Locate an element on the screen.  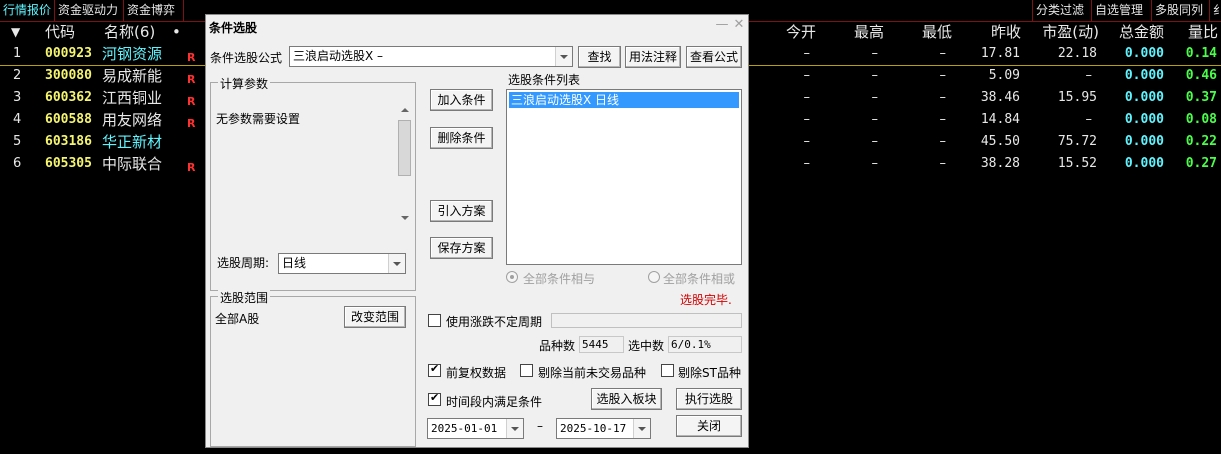
selected-field: 6/0.1% is located at coordinates (705, 344).